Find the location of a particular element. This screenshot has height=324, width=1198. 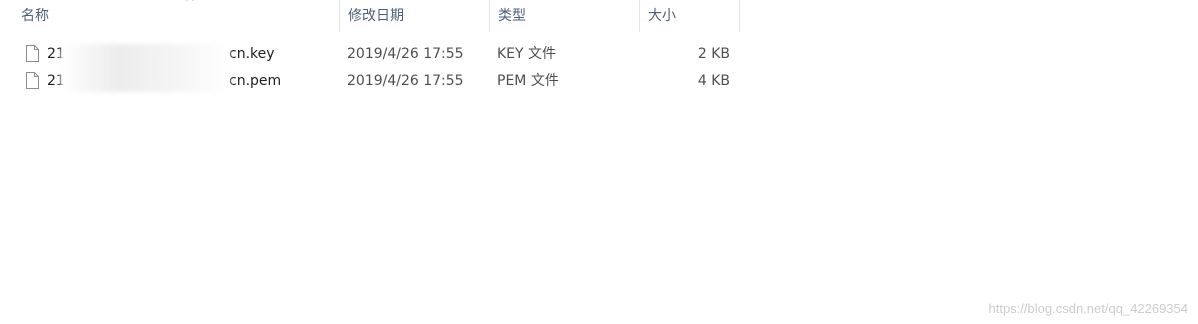

column-header-size: 大小 is located at coordinates (690, 16).